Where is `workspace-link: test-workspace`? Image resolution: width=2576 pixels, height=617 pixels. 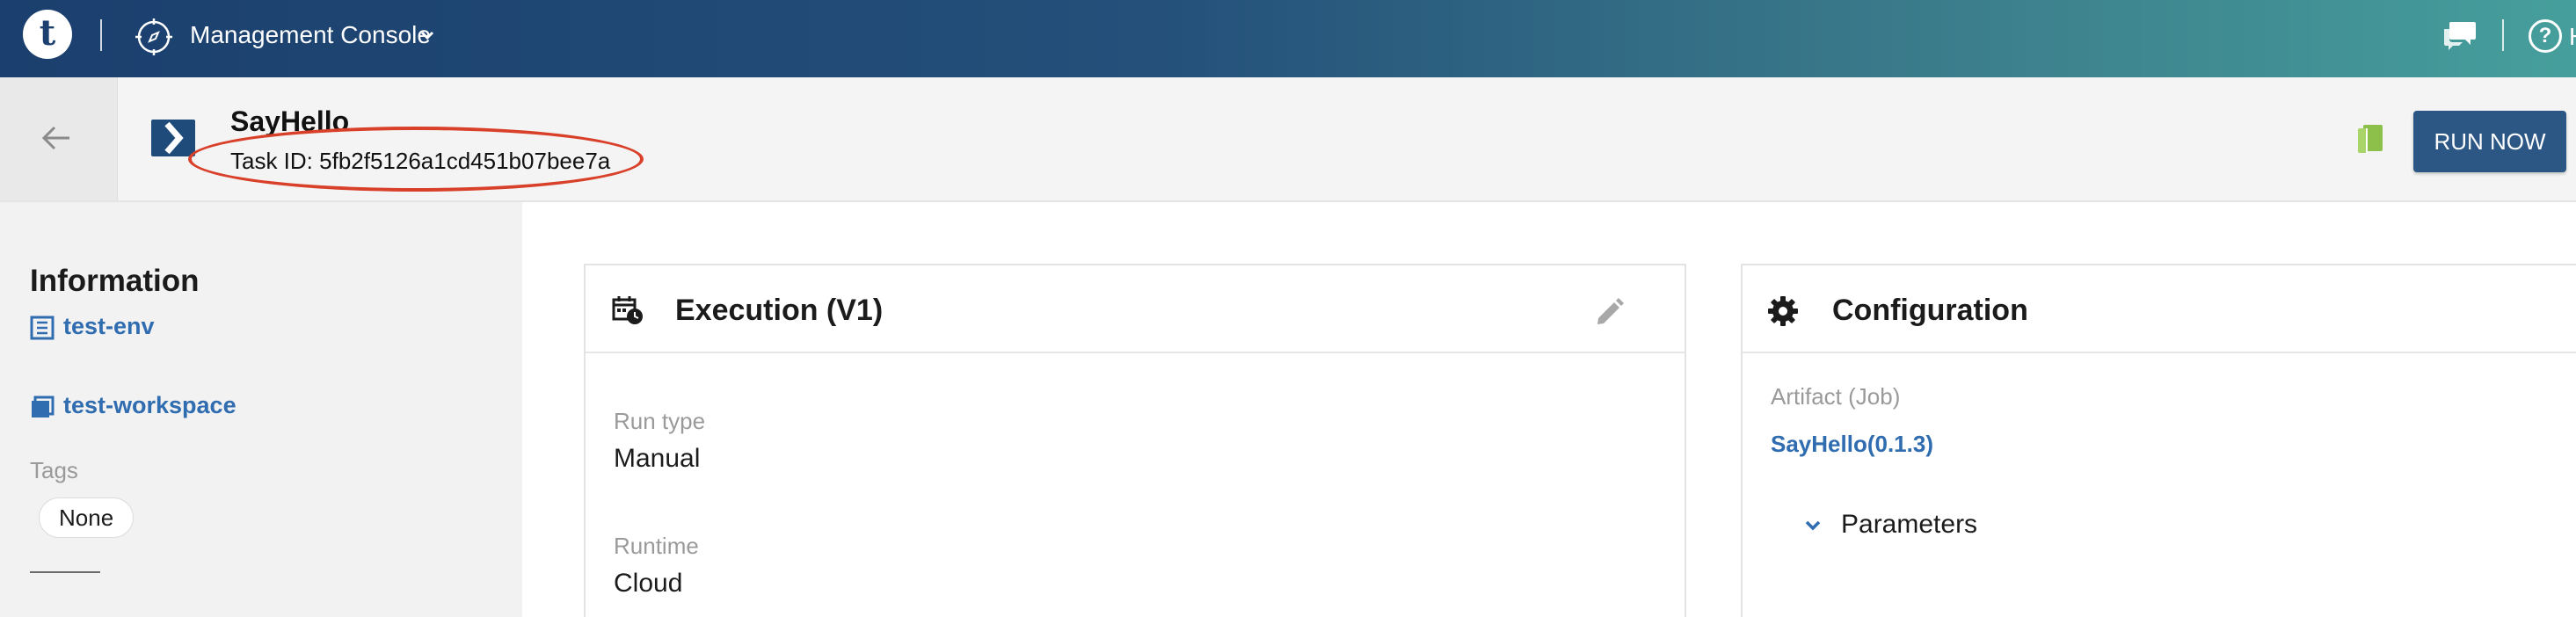 workspace-link: test-workspace is located at coordinates (133, 405).